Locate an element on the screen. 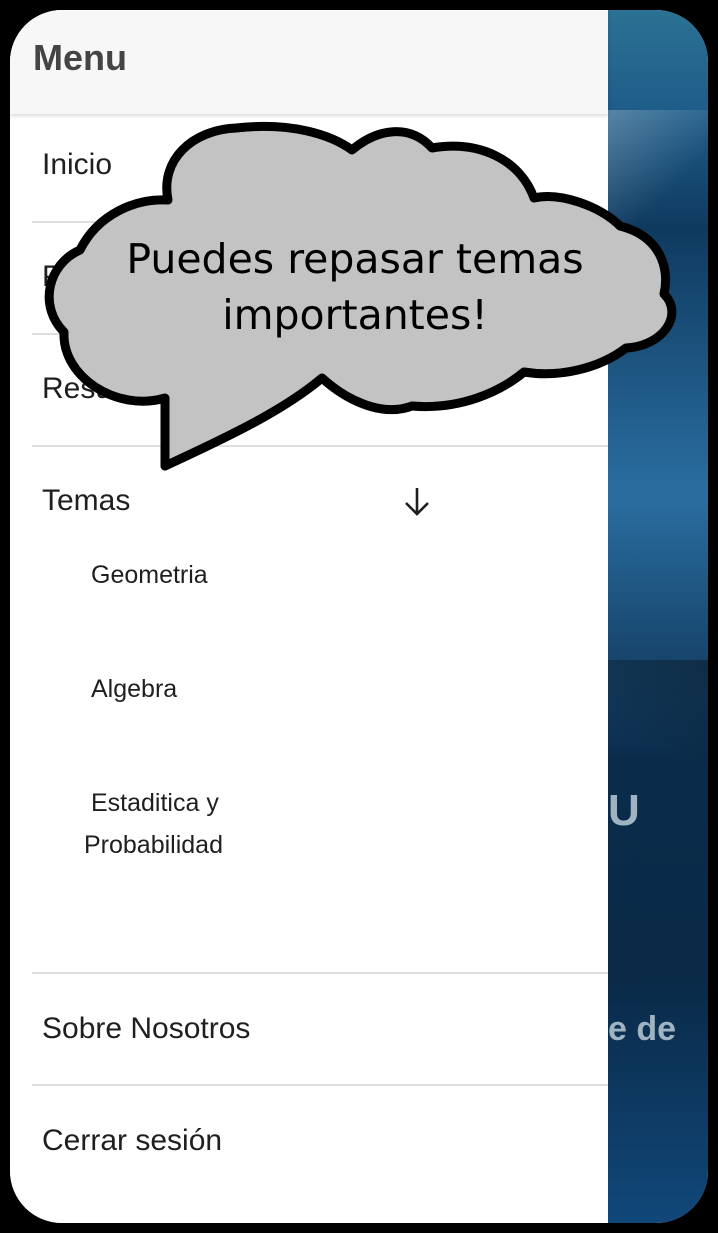 This screenshot has width=718, height=1233. nav-item-sobre-nosotros: Sobre Nosotros is located at coordinates (146, 1029).